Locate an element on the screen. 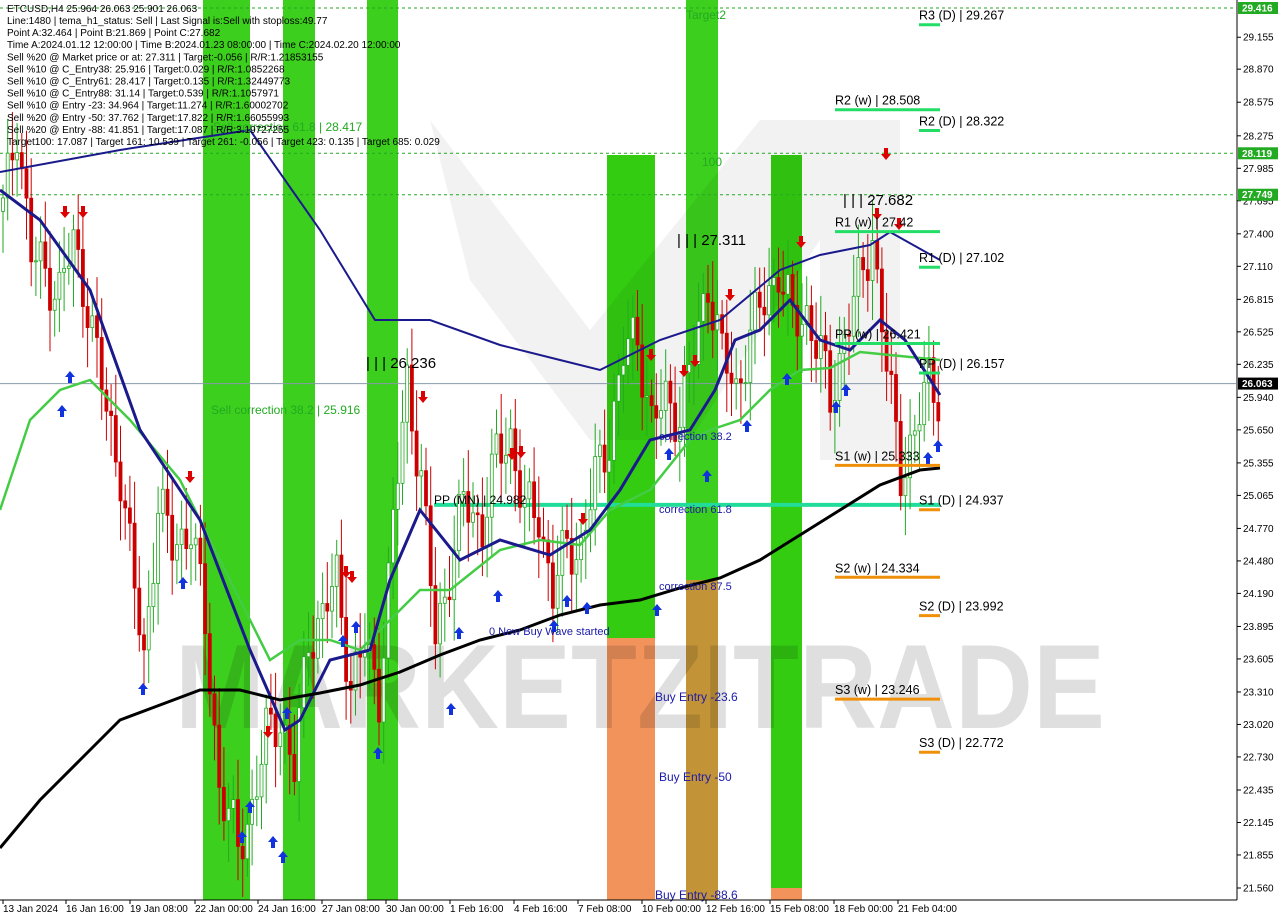 Image resolution: width=1280 pixels, height=920 pixels. x-tick-label: 30 Jan 00:00 is located at coordinates (415, 909).